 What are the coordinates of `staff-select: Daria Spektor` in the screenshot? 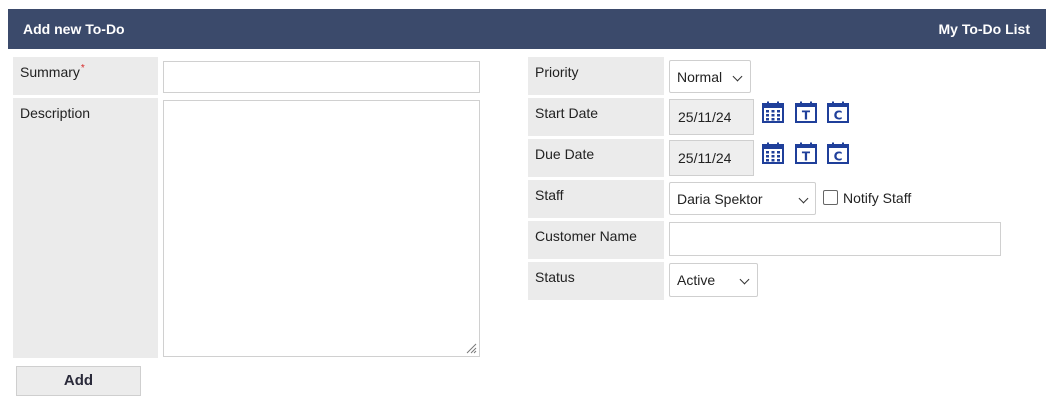 It's located at (742, 198).